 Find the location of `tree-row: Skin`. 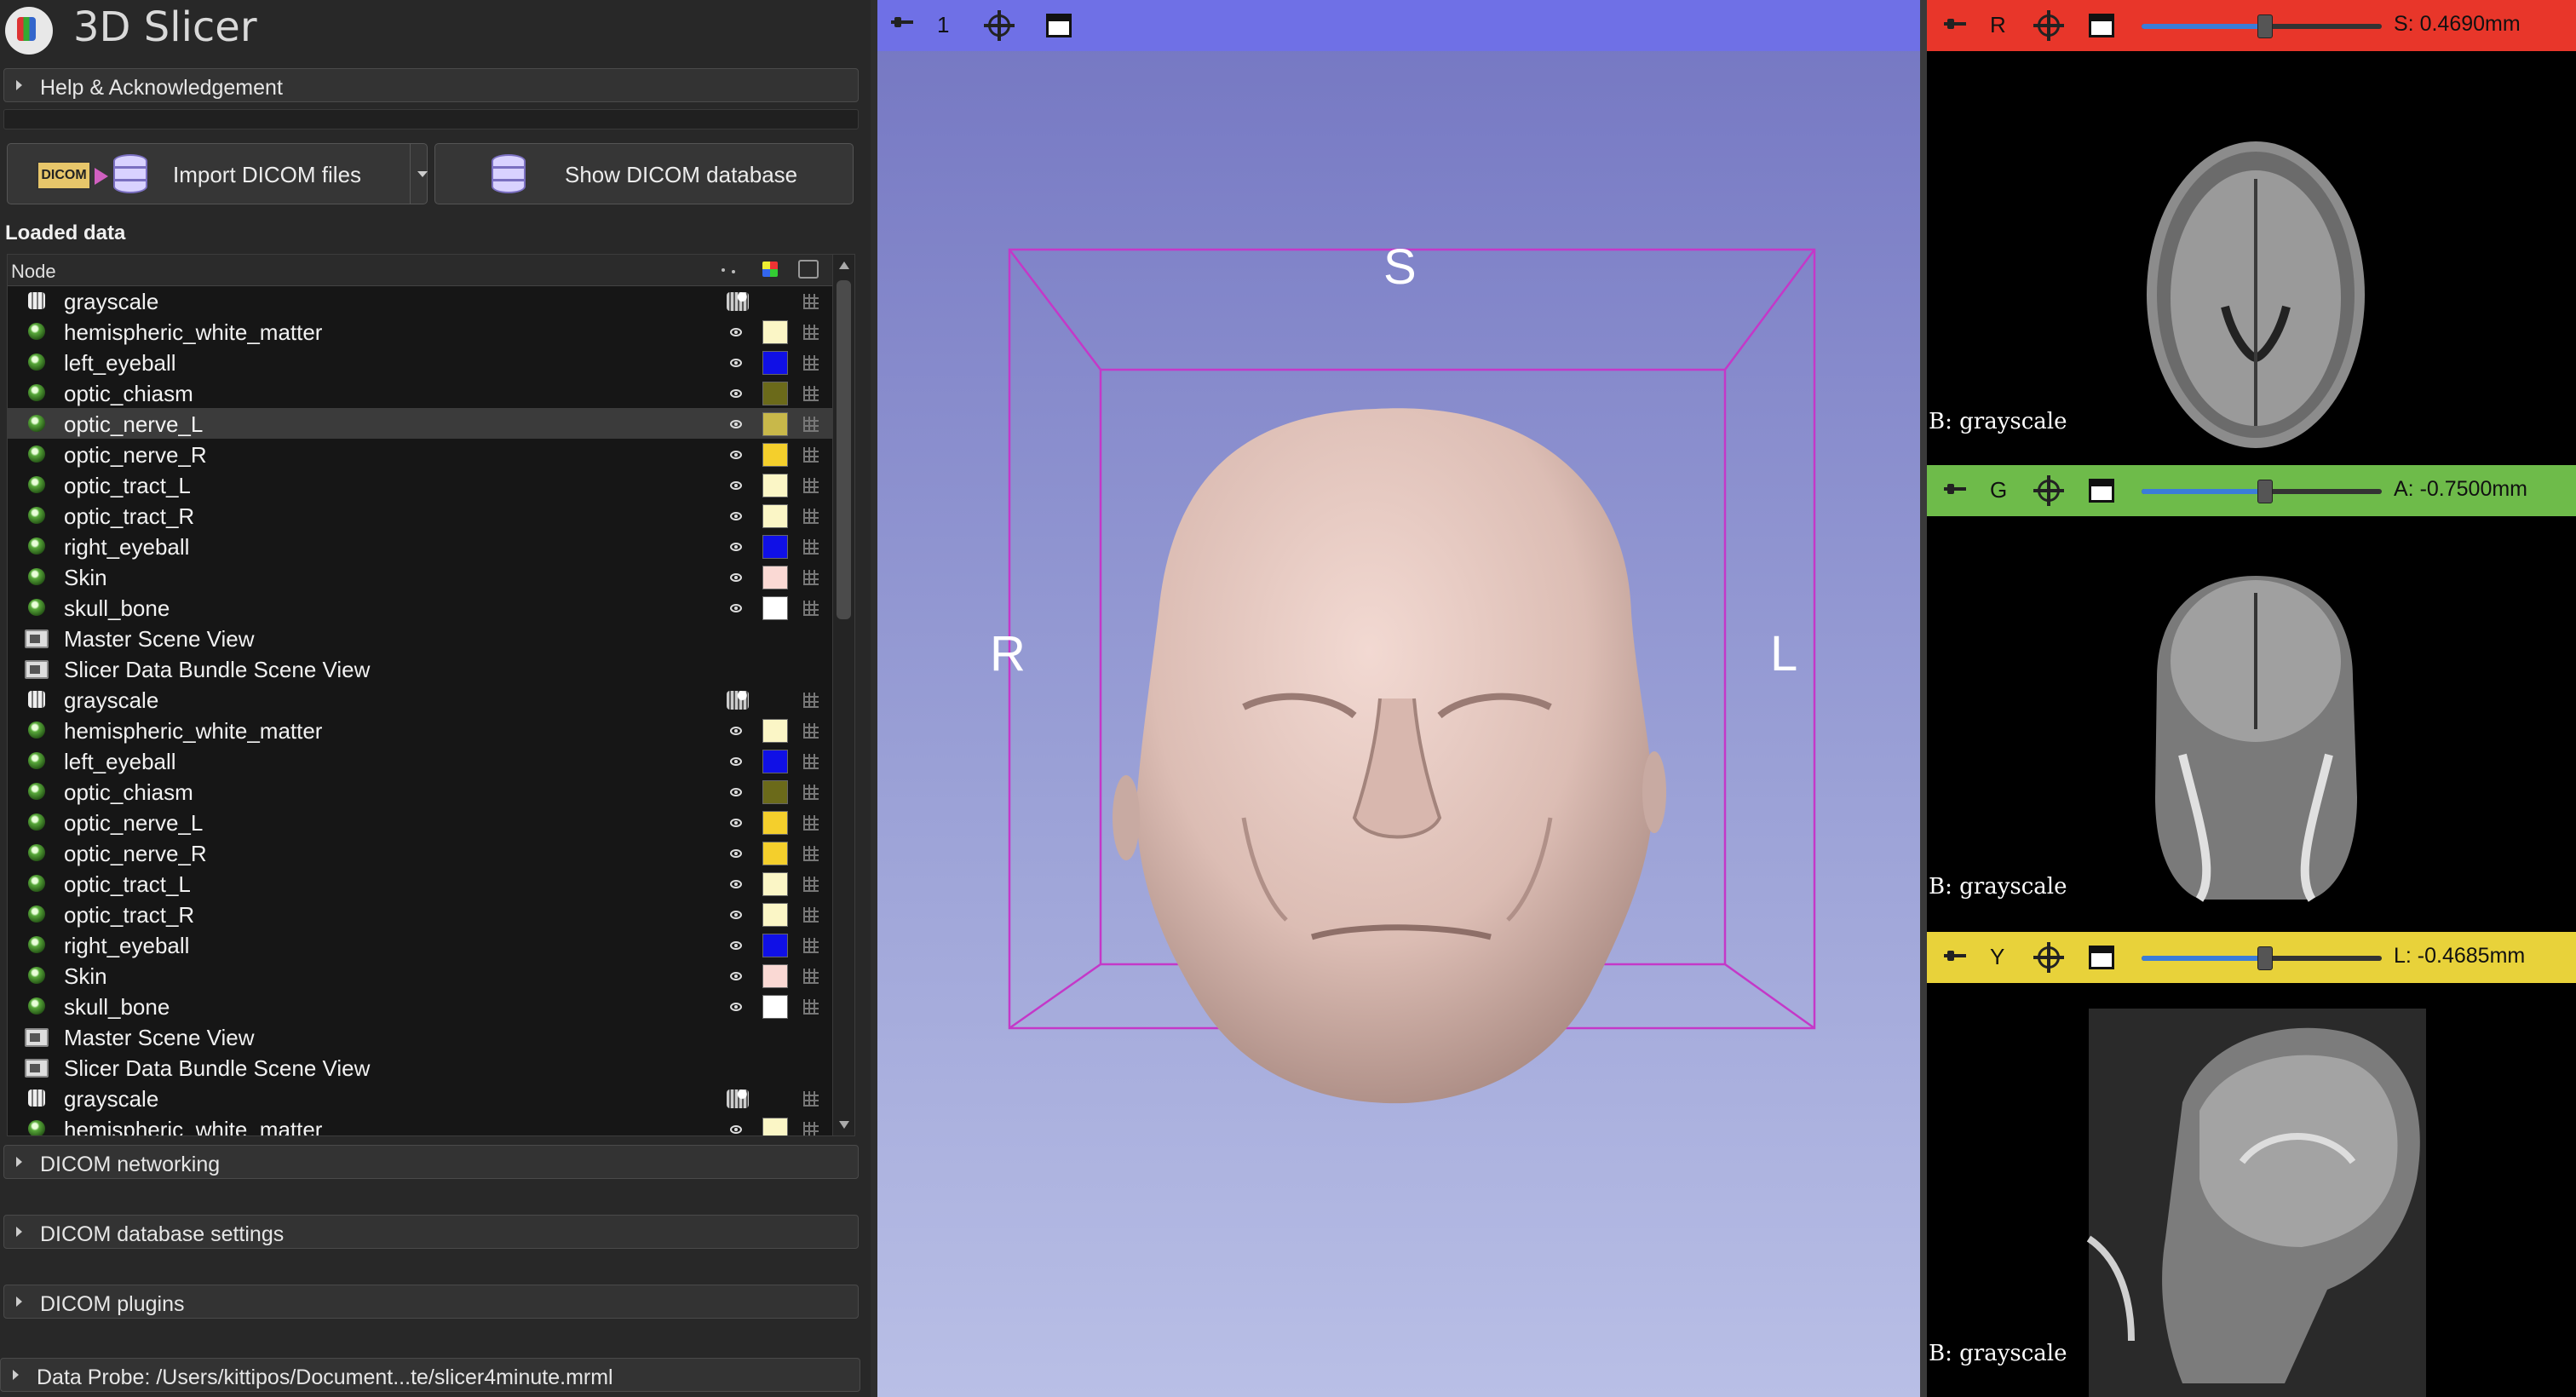

tree-row: Skin is located at coordinates (420, 576).